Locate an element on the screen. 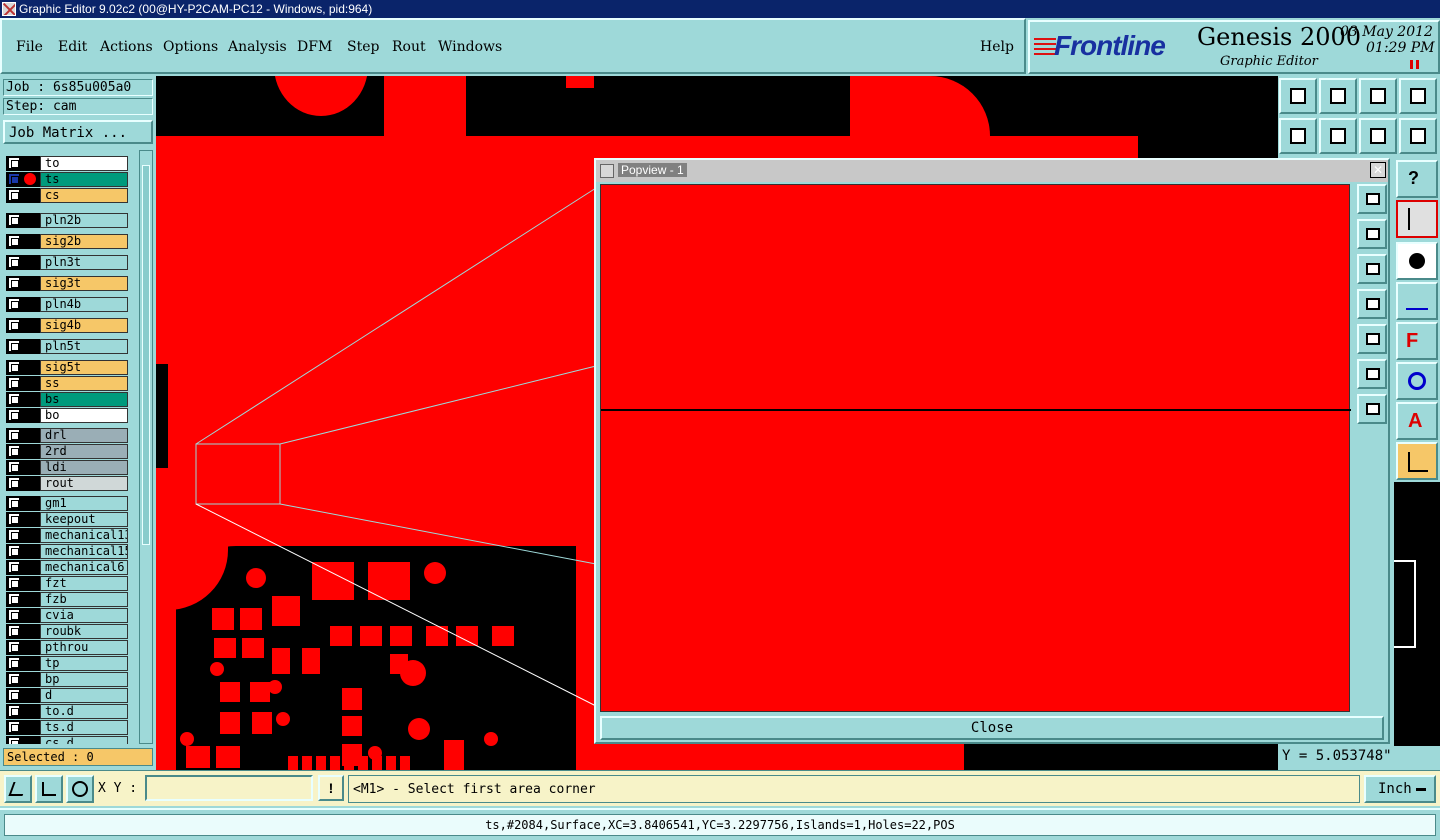 Image resolution: width=1440 pixels, height=840 pixels. scrollbar-thumb is located at coordinates (146, 355).